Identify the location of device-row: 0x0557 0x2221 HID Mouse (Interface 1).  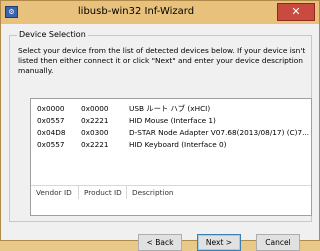
(171, 121).